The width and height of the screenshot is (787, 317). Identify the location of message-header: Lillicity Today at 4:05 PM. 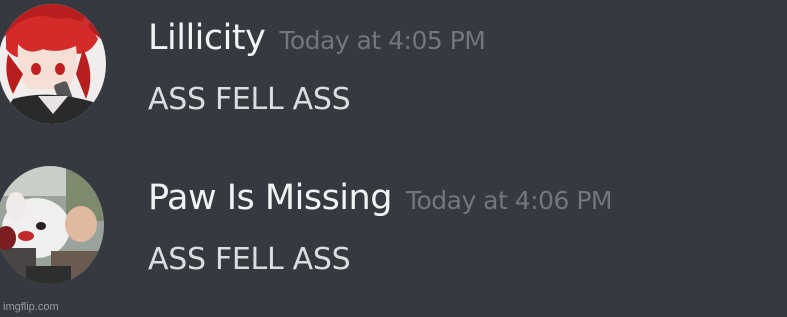
(317, 38).